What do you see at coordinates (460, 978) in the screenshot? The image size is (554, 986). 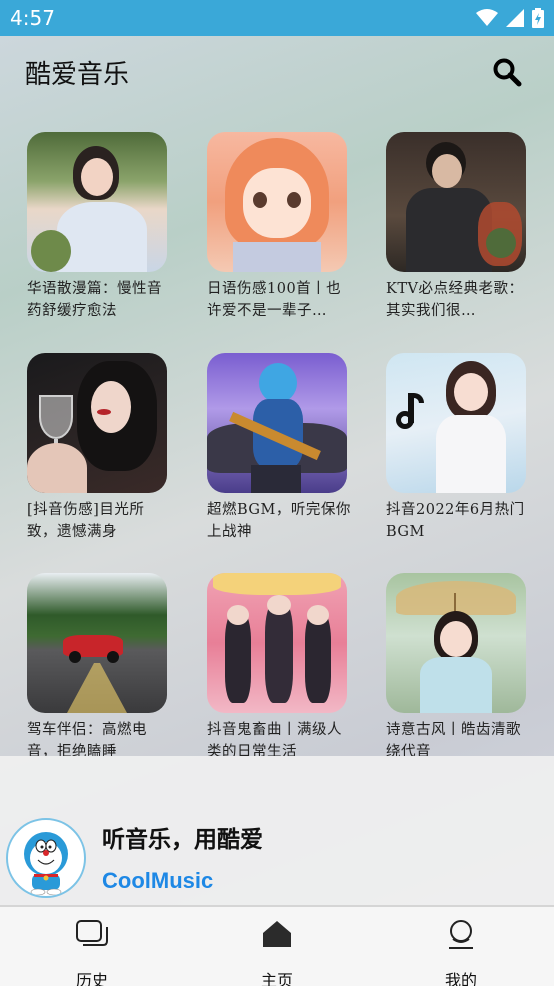 I see `nav-mine-label: 我的` at bounding box center [460, 978].